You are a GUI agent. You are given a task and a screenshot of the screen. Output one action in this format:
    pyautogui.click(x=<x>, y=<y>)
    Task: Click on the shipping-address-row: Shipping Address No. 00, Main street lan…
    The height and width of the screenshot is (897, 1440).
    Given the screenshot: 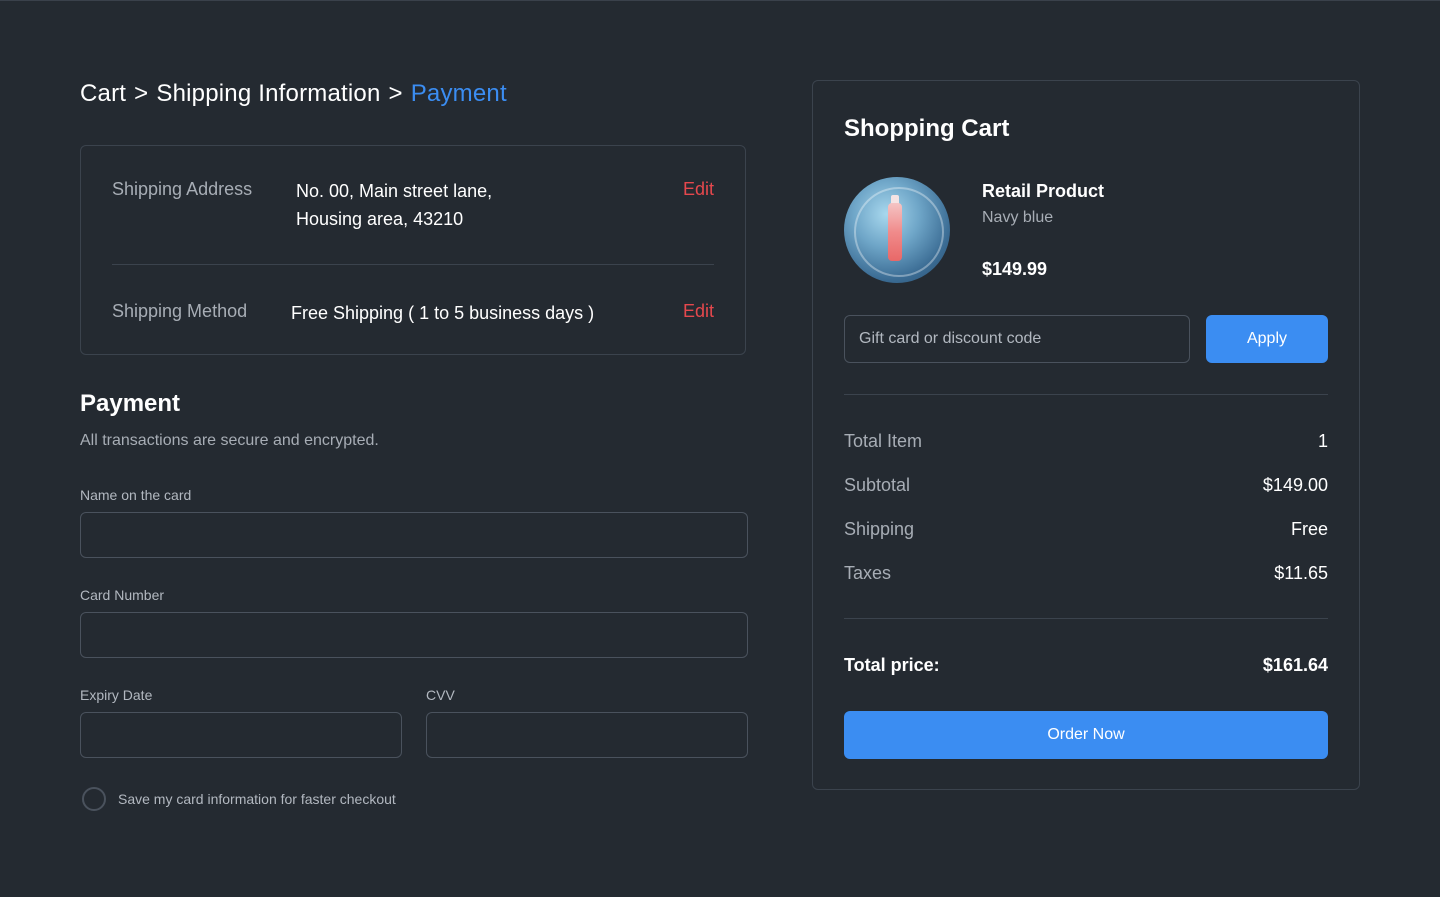 What is the action you would take?
    pyautogui.click(x=413, y=207)
    